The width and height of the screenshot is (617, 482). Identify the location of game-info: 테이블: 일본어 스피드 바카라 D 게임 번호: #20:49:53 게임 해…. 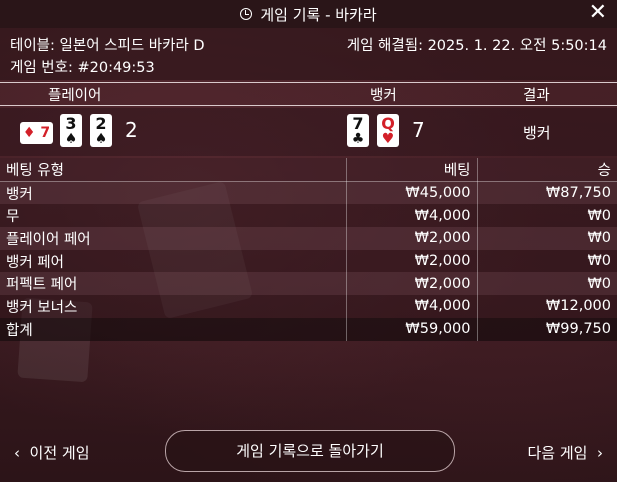
(308, 54).